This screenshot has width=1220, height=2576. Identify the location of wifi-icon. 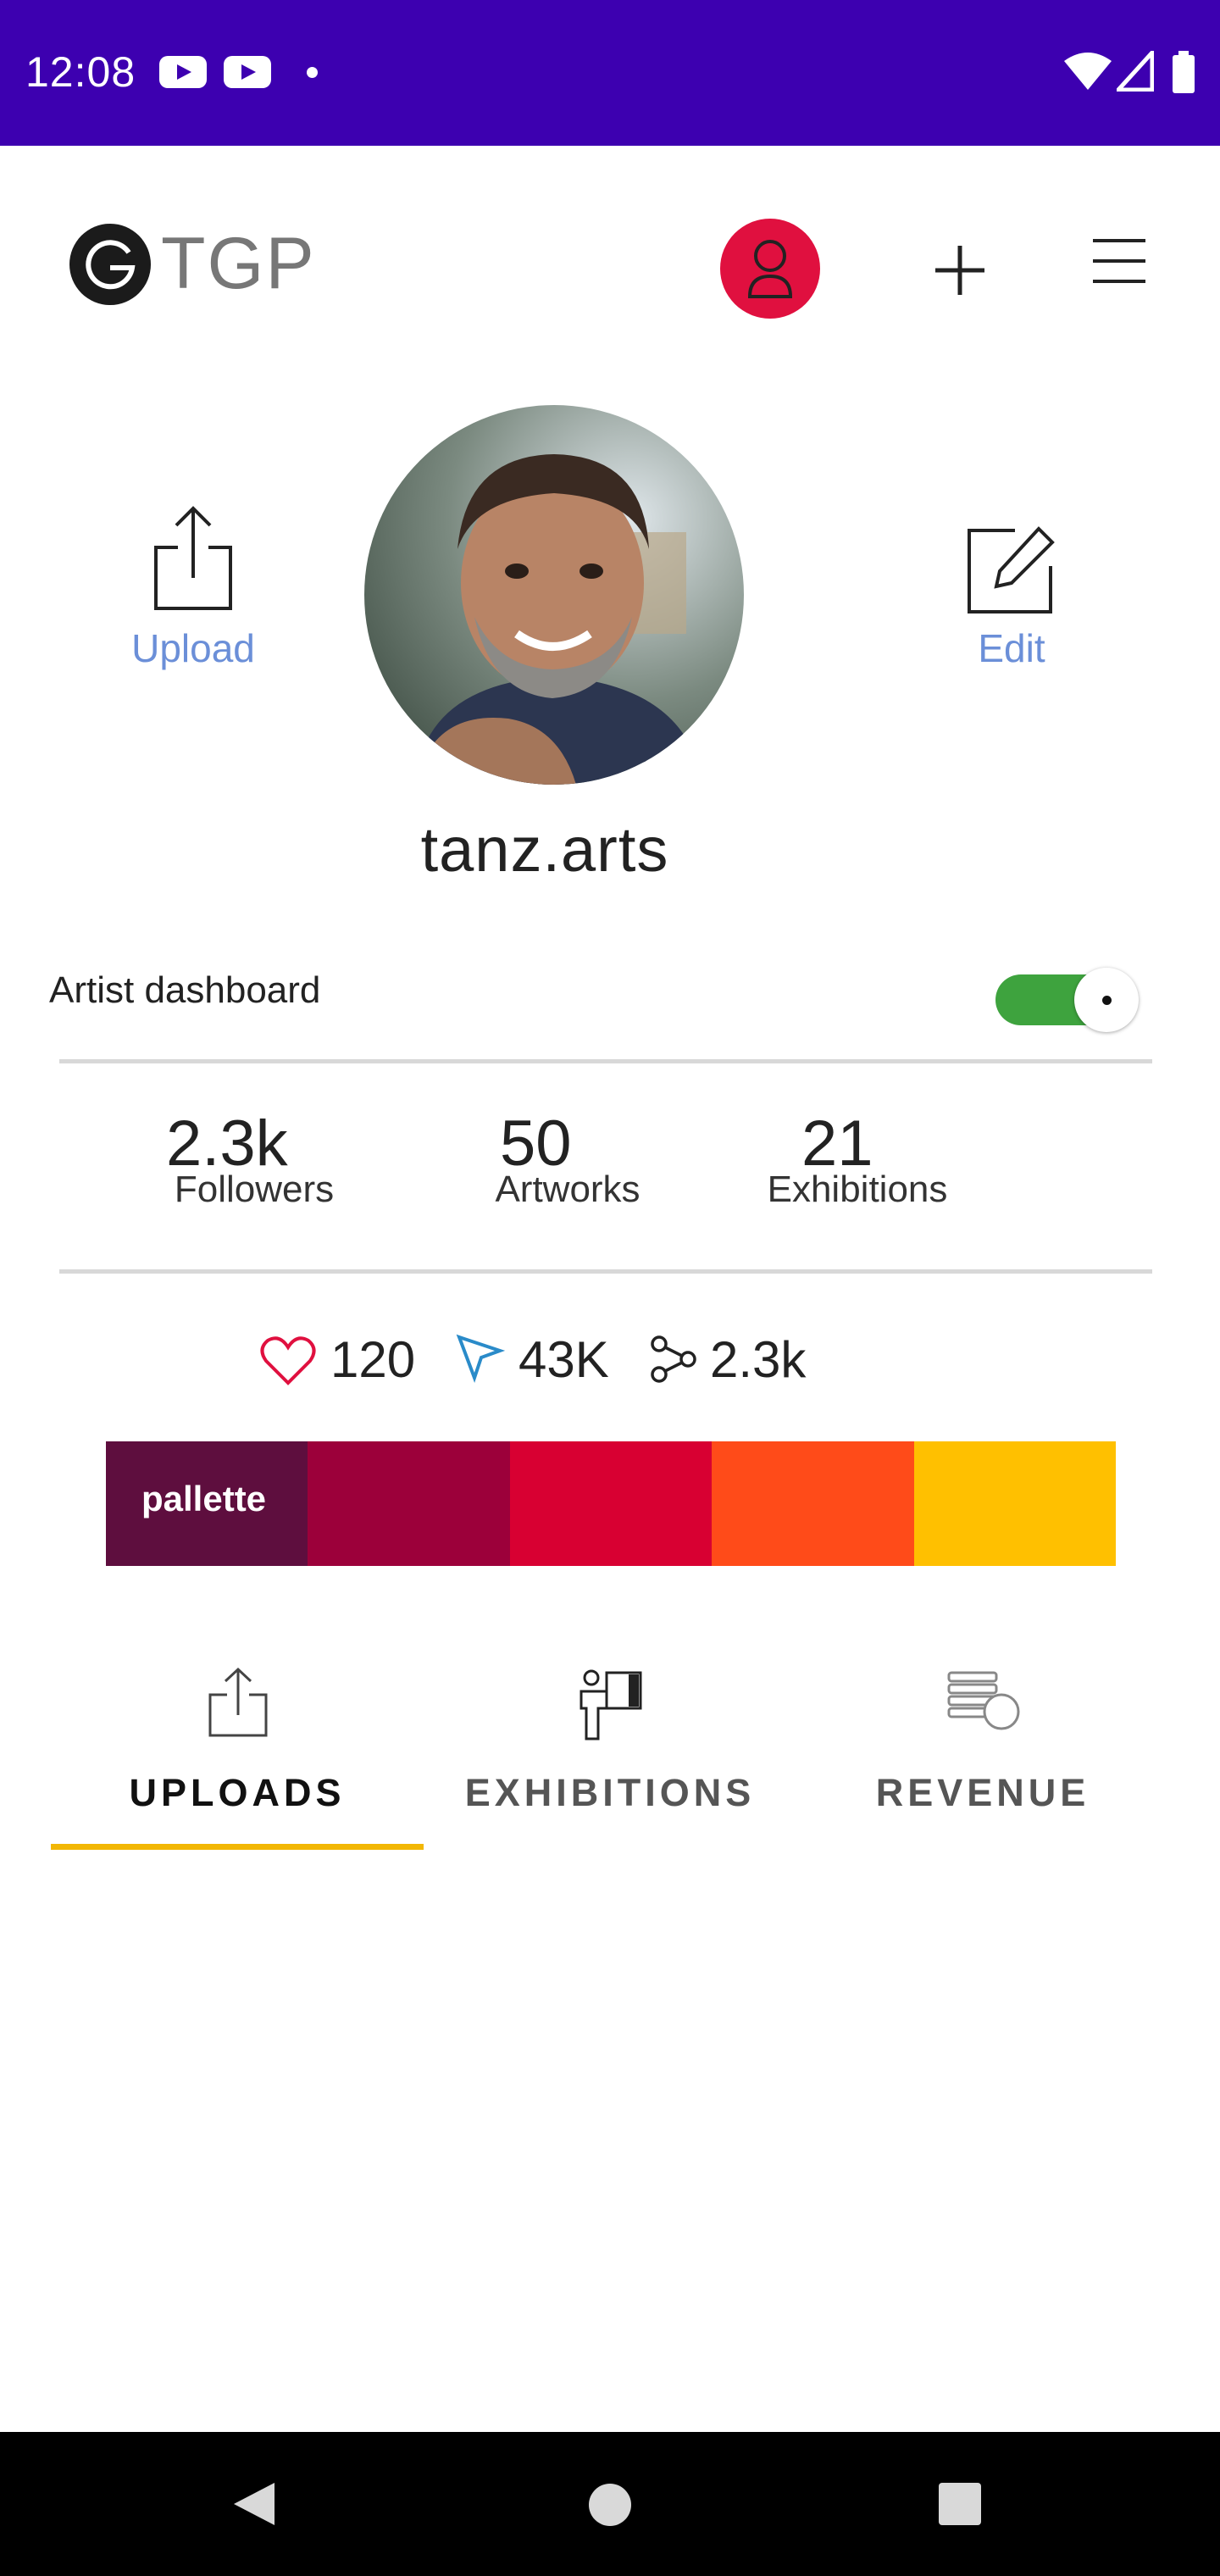
(1088, 71).